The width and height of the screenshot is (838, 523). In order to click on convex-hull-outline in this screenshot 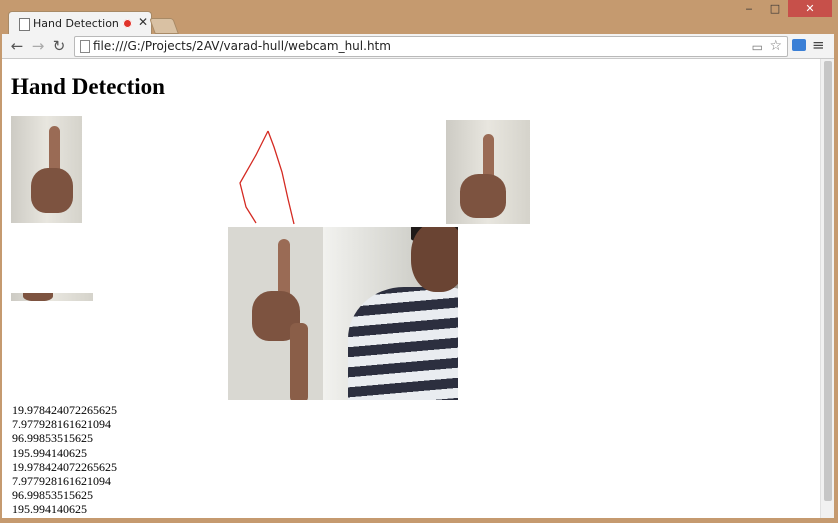, I will do `click(267, 177)`.